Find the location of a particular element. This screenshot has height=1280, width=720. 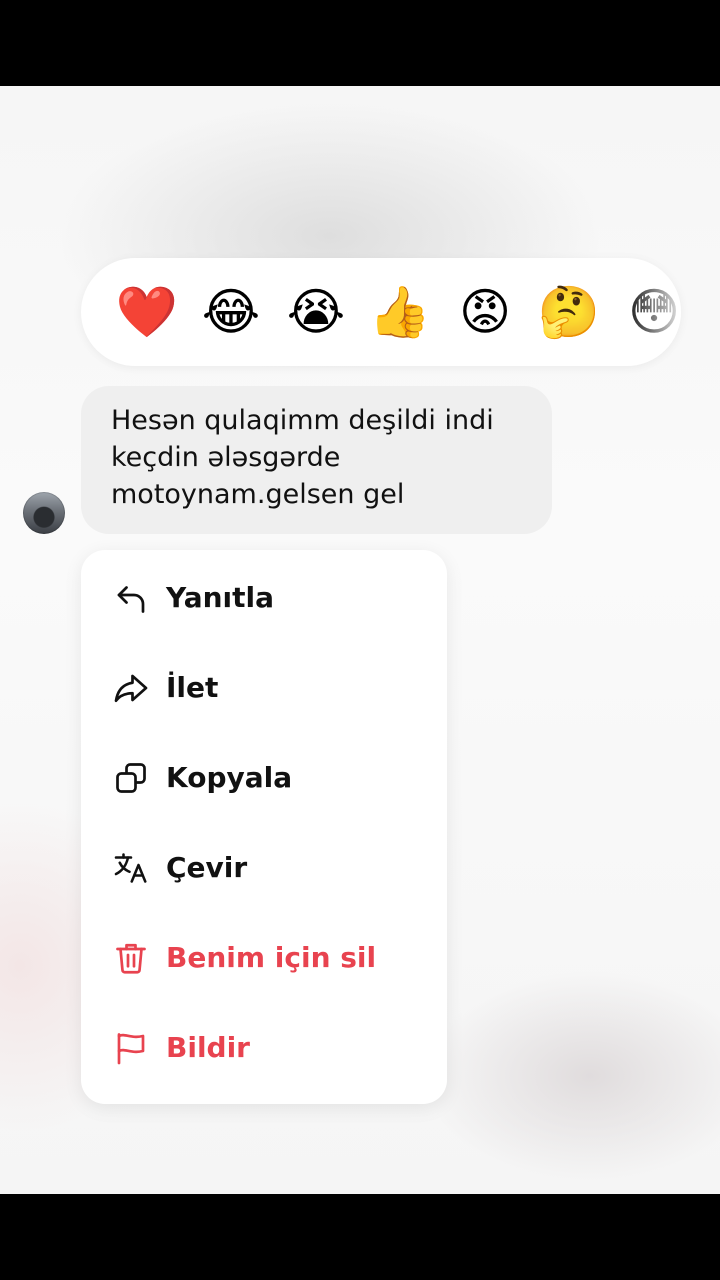

menu-item-reply: Yanıtla is located at coordinates (264, 595).